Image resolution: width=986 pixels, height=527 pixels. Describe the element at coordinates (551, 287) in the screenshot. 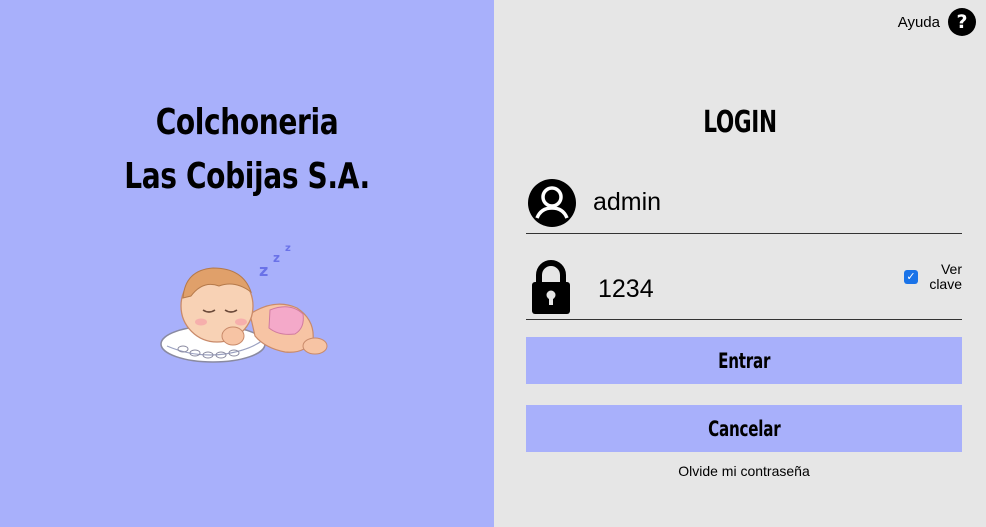

I see `lock-icon` at that location.